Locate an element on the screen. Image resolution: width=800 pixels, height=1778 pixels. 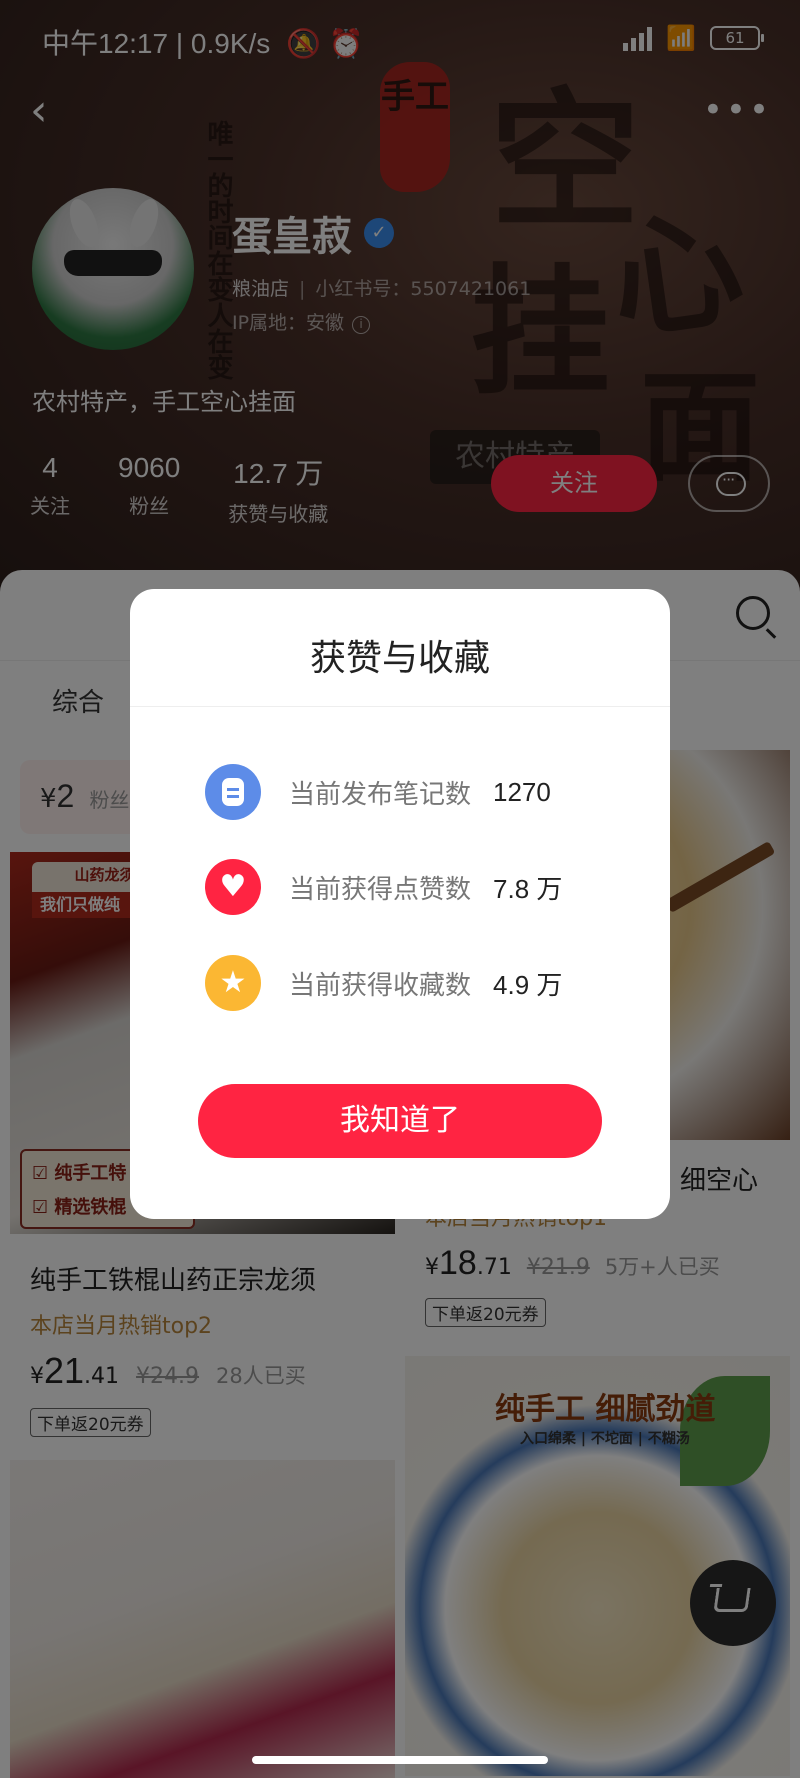
dialog-row-favorites: ★ 当前获得收藏数 4.9 万 is located at coordinates (383, 983).